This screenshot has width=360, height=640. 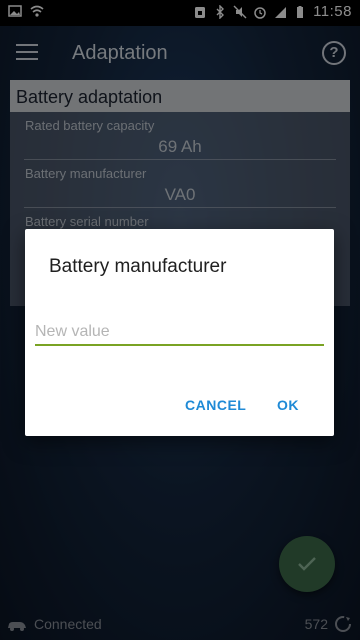 What do you see at coordinates (288, 405) in the screenshot?
I see `ok-button: OK` at bounding box center [288, 405].